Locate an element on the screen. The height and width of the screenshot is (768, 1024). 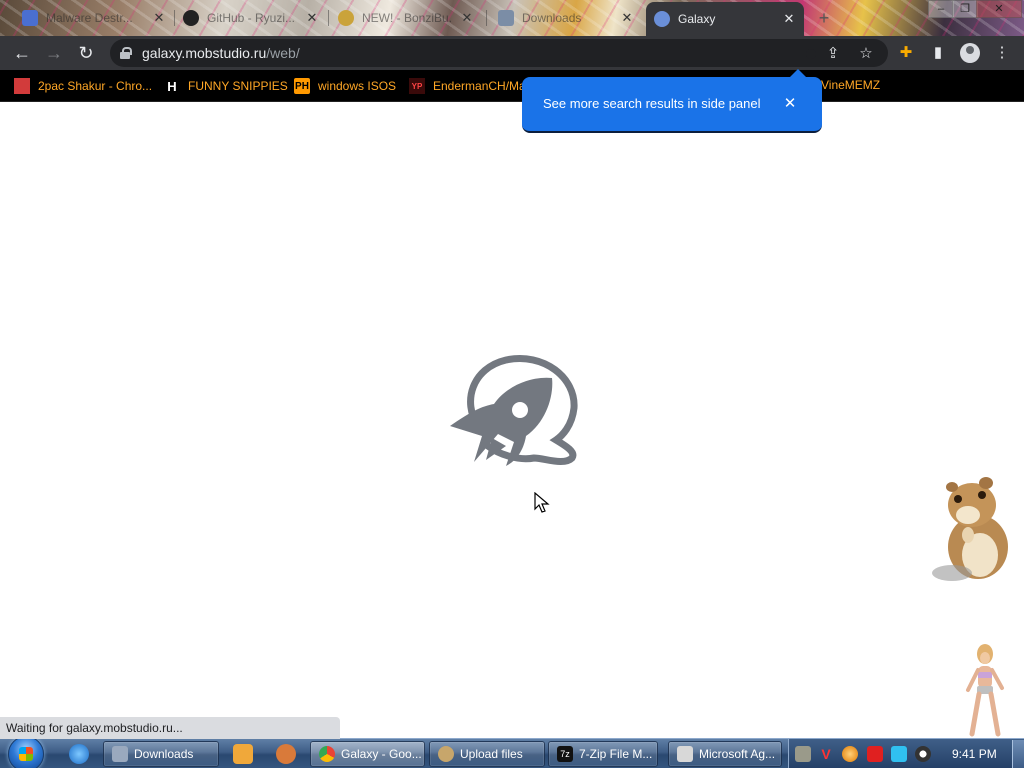
dancer-agent-icon is located at coordinates (985, 690).